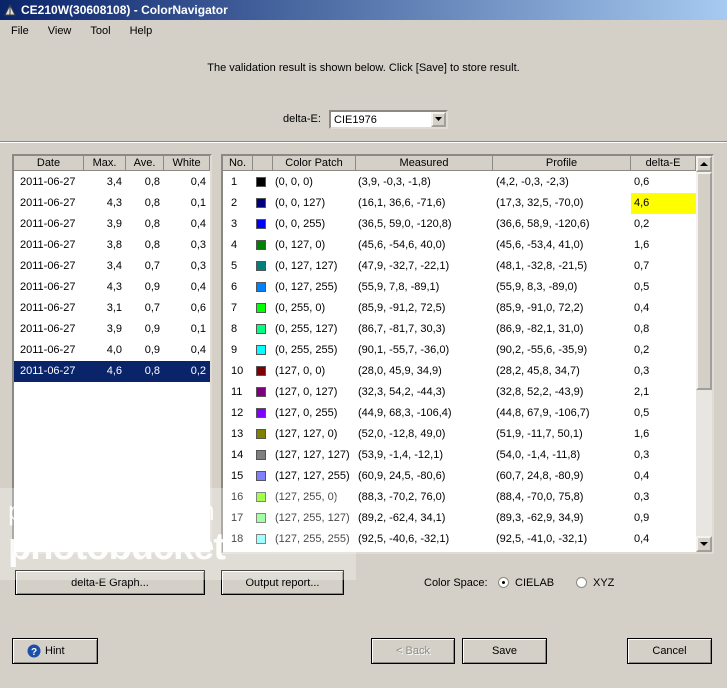  I want to click on ave-cell: 0,9, so click(152, 287).